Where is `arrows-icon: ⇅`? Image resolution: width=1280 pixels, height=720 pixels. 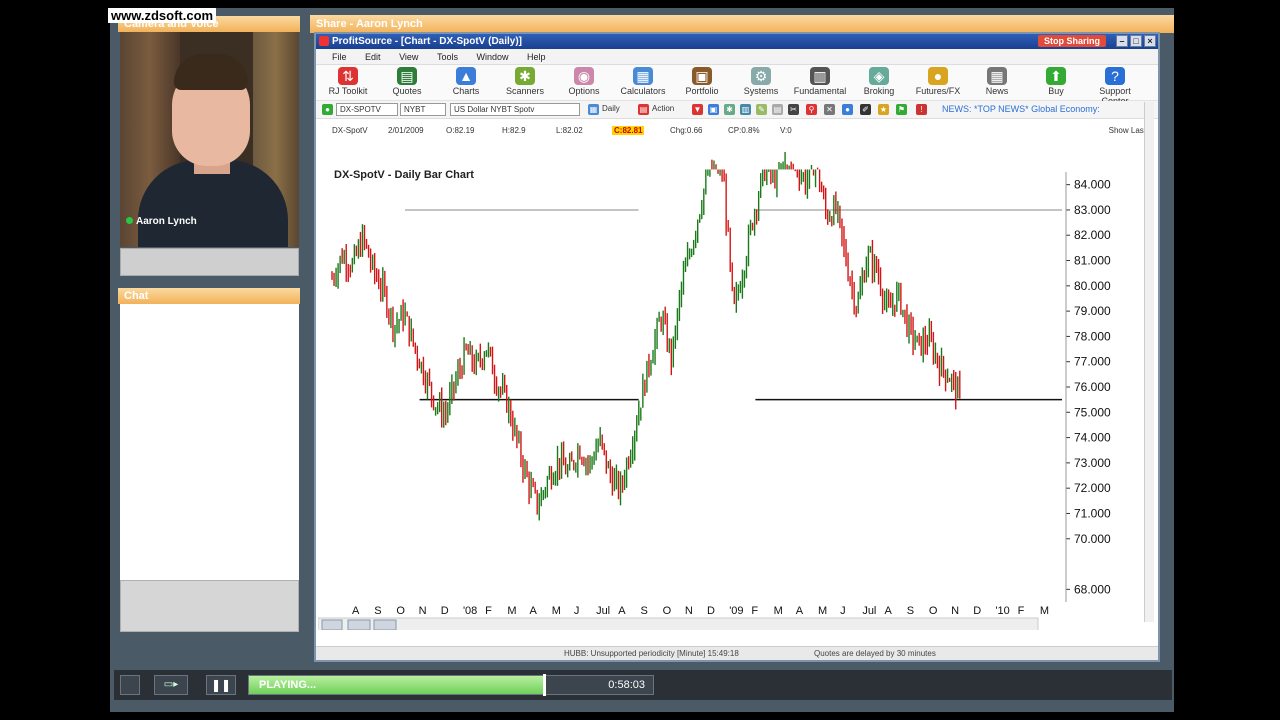
arrows-icon: ⇅ is located at coordinates (348, 76).